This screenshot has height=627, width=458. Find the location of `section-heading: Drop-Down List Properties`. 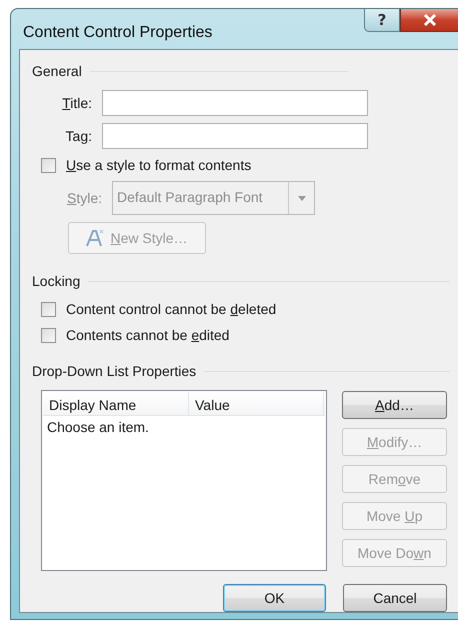

section-heading: Drop-Down List Properties is located at coordinates (114, 371).